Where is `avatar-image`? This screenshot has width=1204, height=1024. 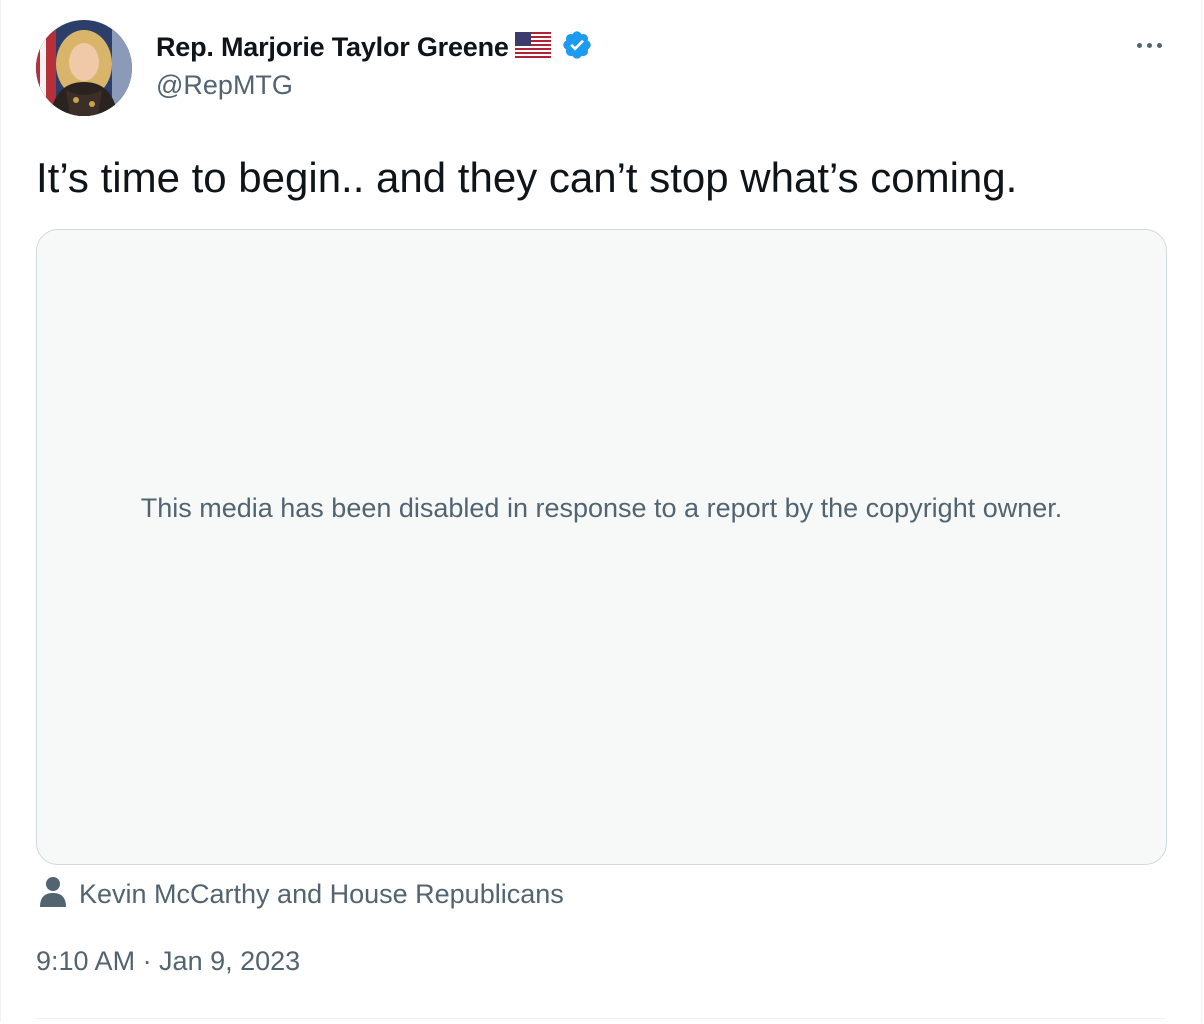
avatar-image is located at coordinates (84, 68).